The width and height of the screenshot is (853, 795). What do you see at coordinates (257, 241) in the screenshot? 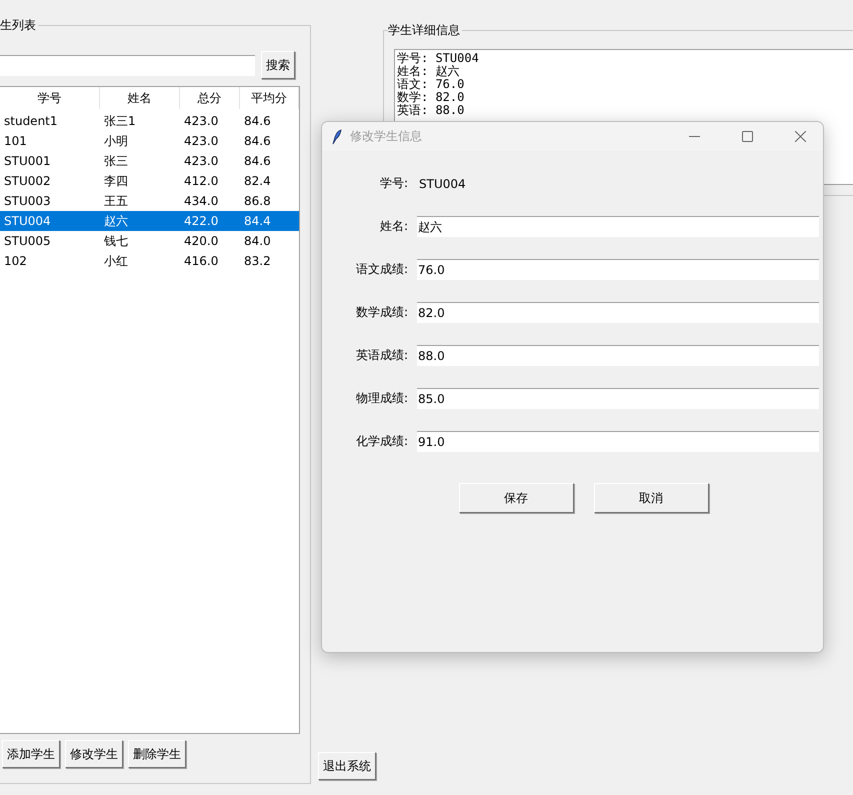
I see `table-cell-text: 84.0` at bounding box center [257, 241].